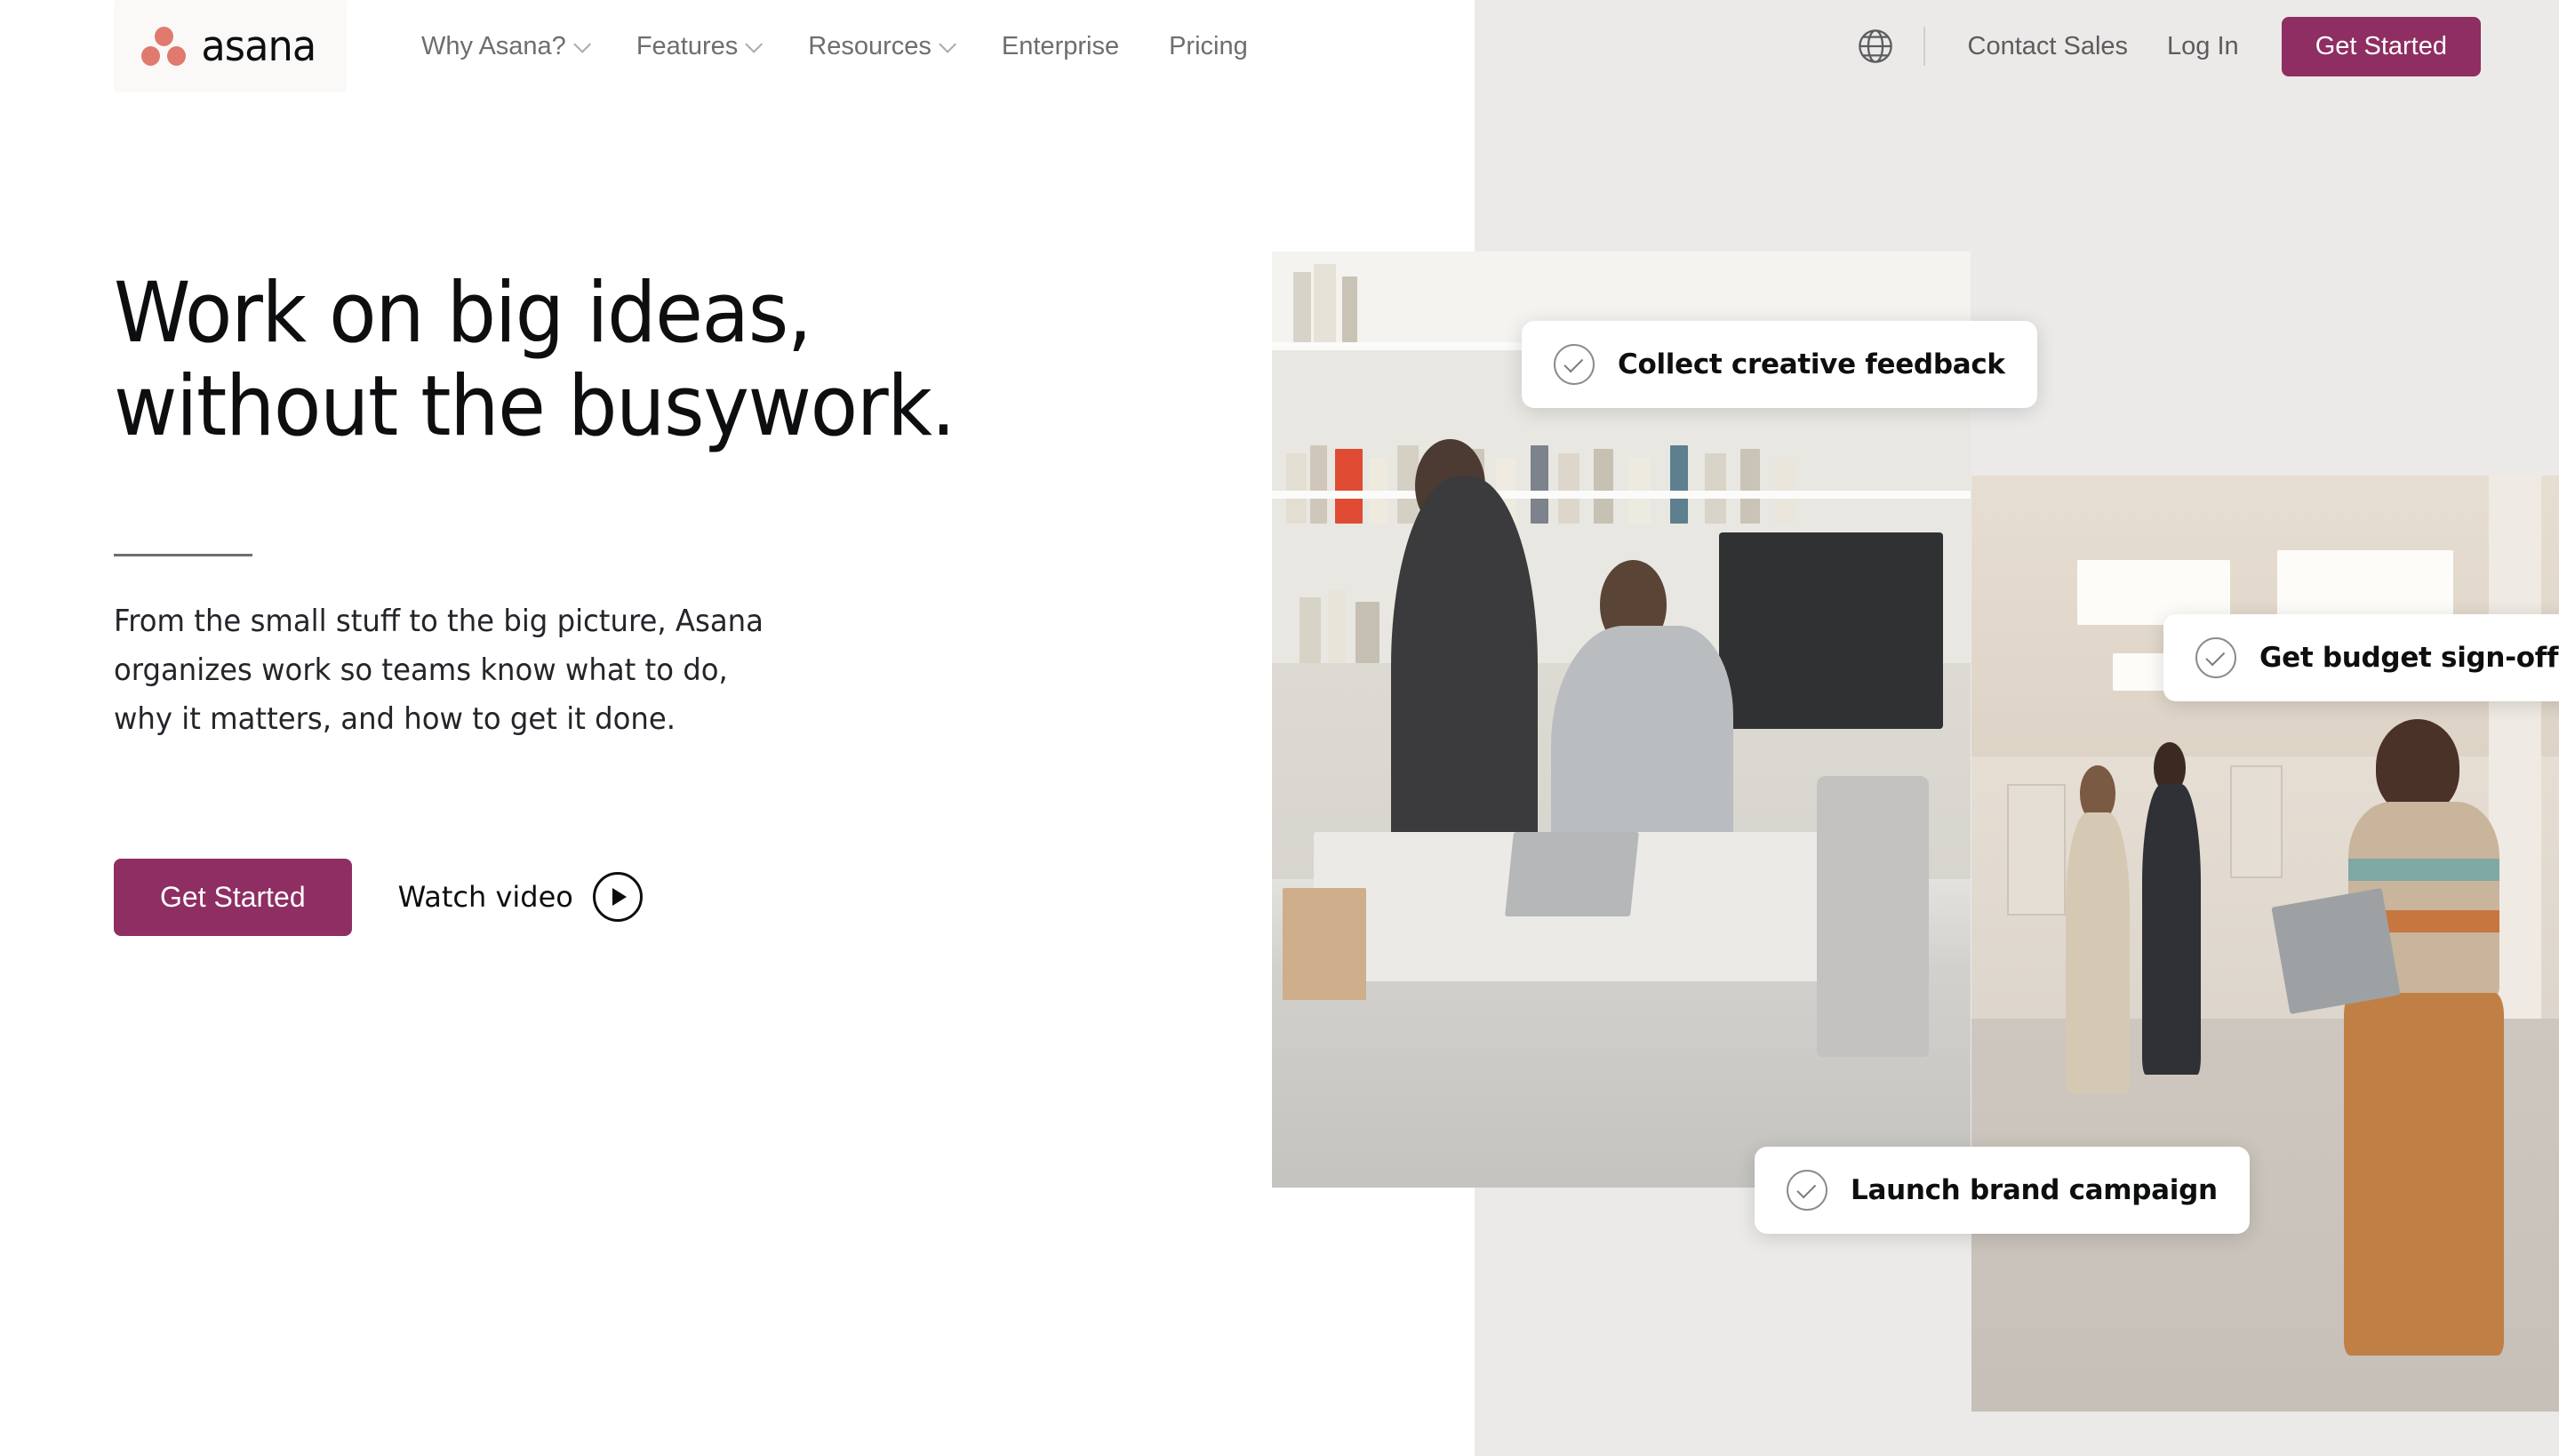  Describe the element at coordinates (233, 897) in the screenshot. I see `hero-get-started-button: Get Started` at that location.